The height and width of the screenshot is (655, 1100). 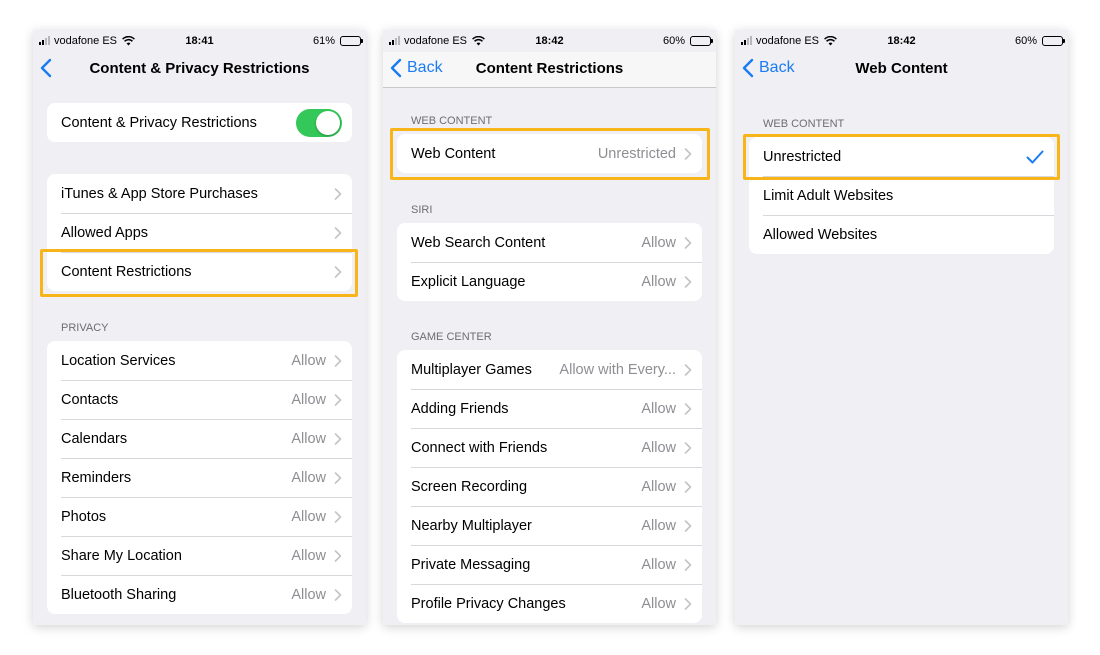 What do you see at coordinates (105, 232) in the screenshot?
I see `menu-item-label: Allowed Apps` at bounding box center [105, 232].